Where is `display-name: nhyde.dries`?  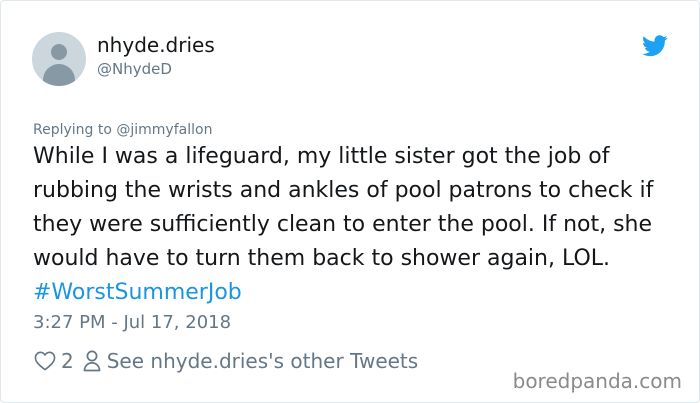 display-name: nhyde.dries is located at coordinates (156, 45).